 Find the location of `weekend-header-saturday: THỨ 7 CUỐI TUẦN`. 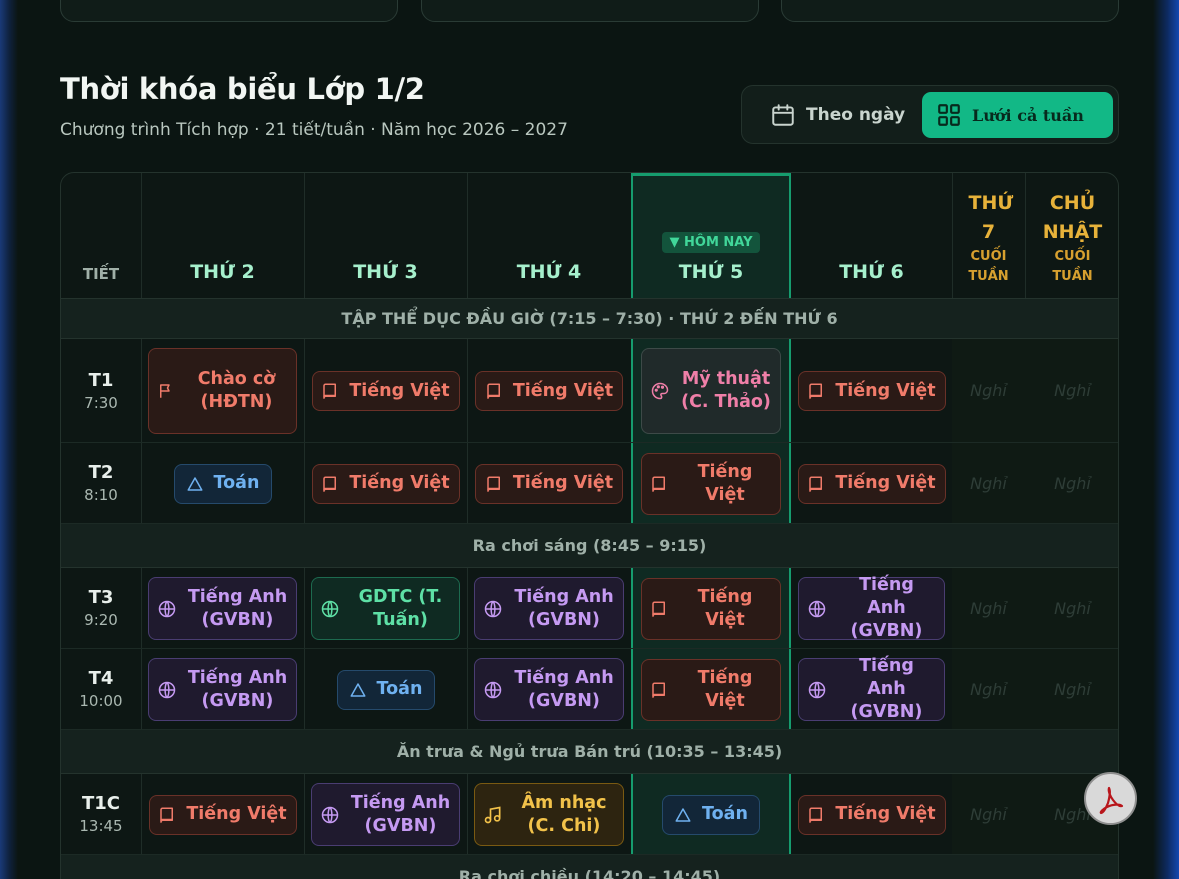

weekend-header-saturday: THỨ 7 CUỐI TUẦN is located at coordinates (988, 236).